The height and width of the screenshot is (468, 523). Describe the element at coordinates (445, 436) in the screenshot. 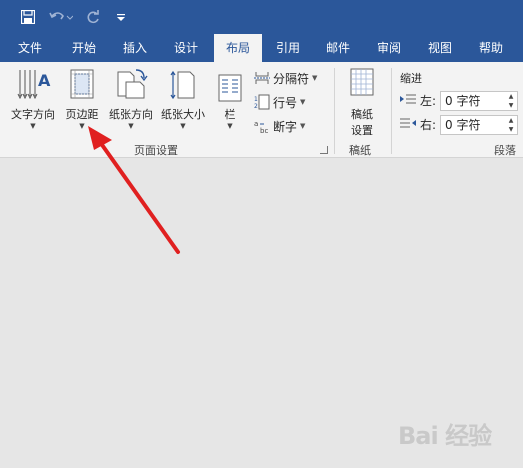

I see `watermark-logo: Bai 经验` at that location.